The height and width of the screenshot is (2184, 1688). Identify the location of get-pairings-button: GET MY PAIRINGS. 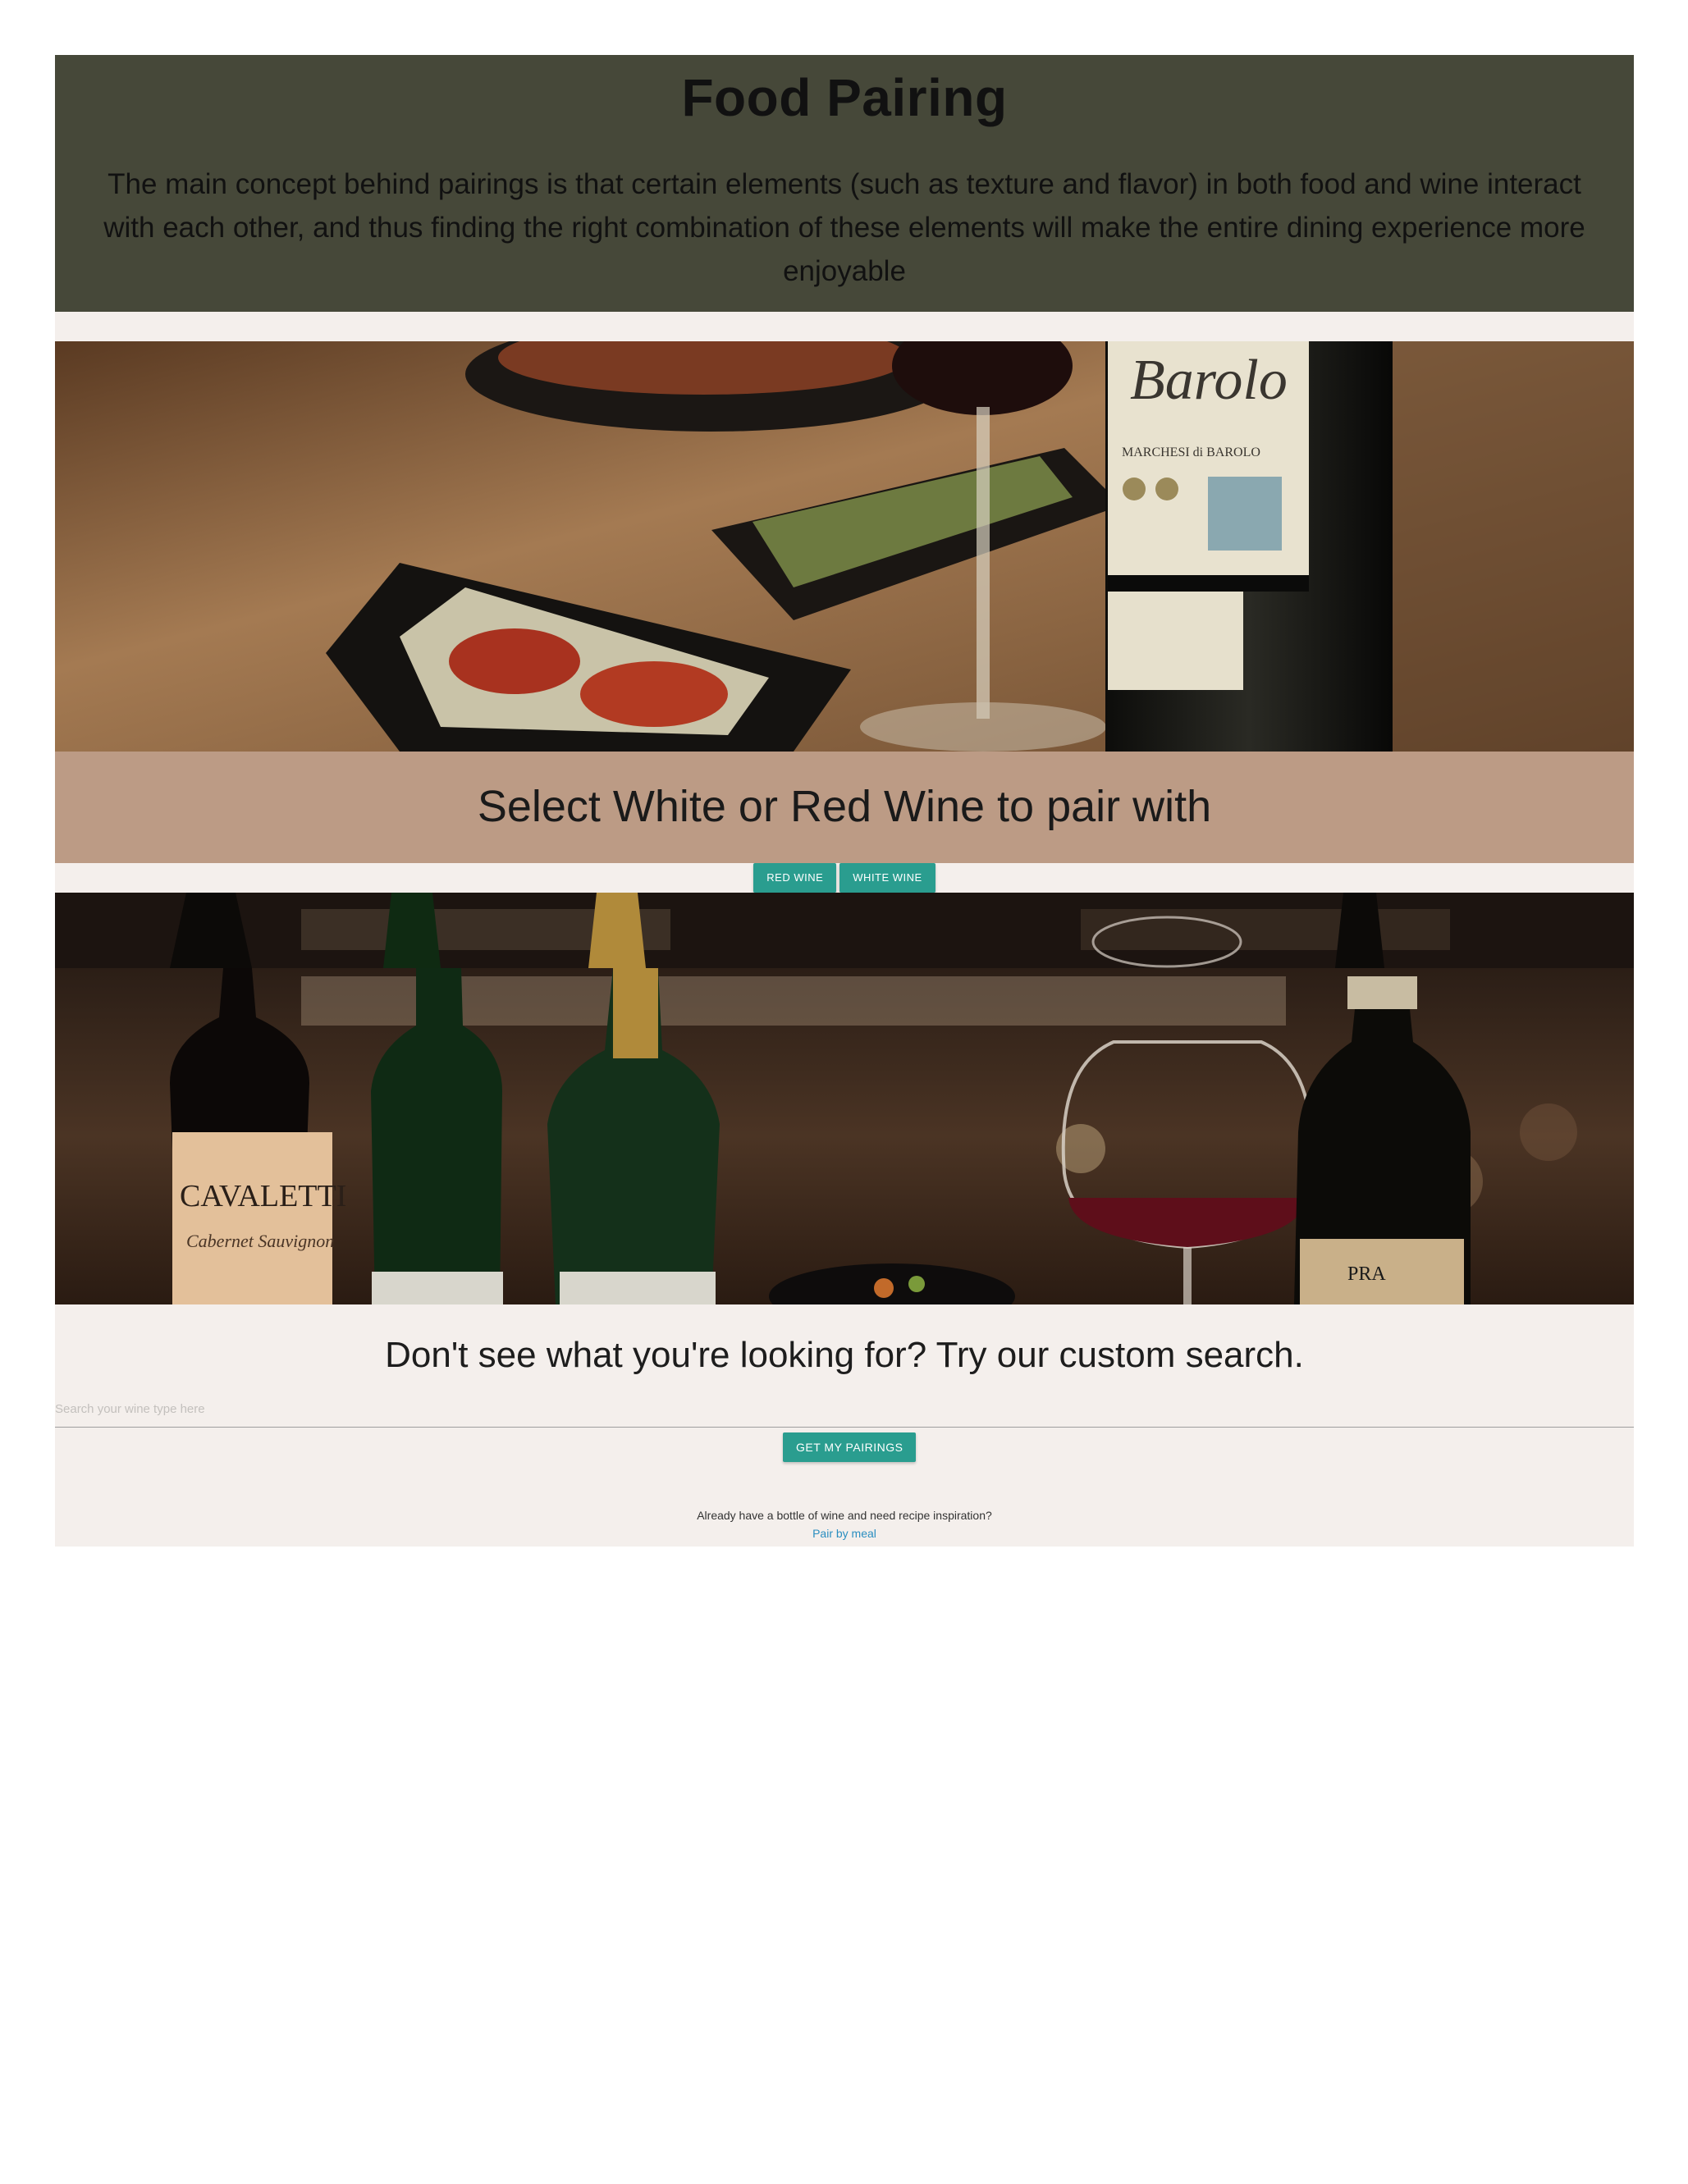
(850, 1447).